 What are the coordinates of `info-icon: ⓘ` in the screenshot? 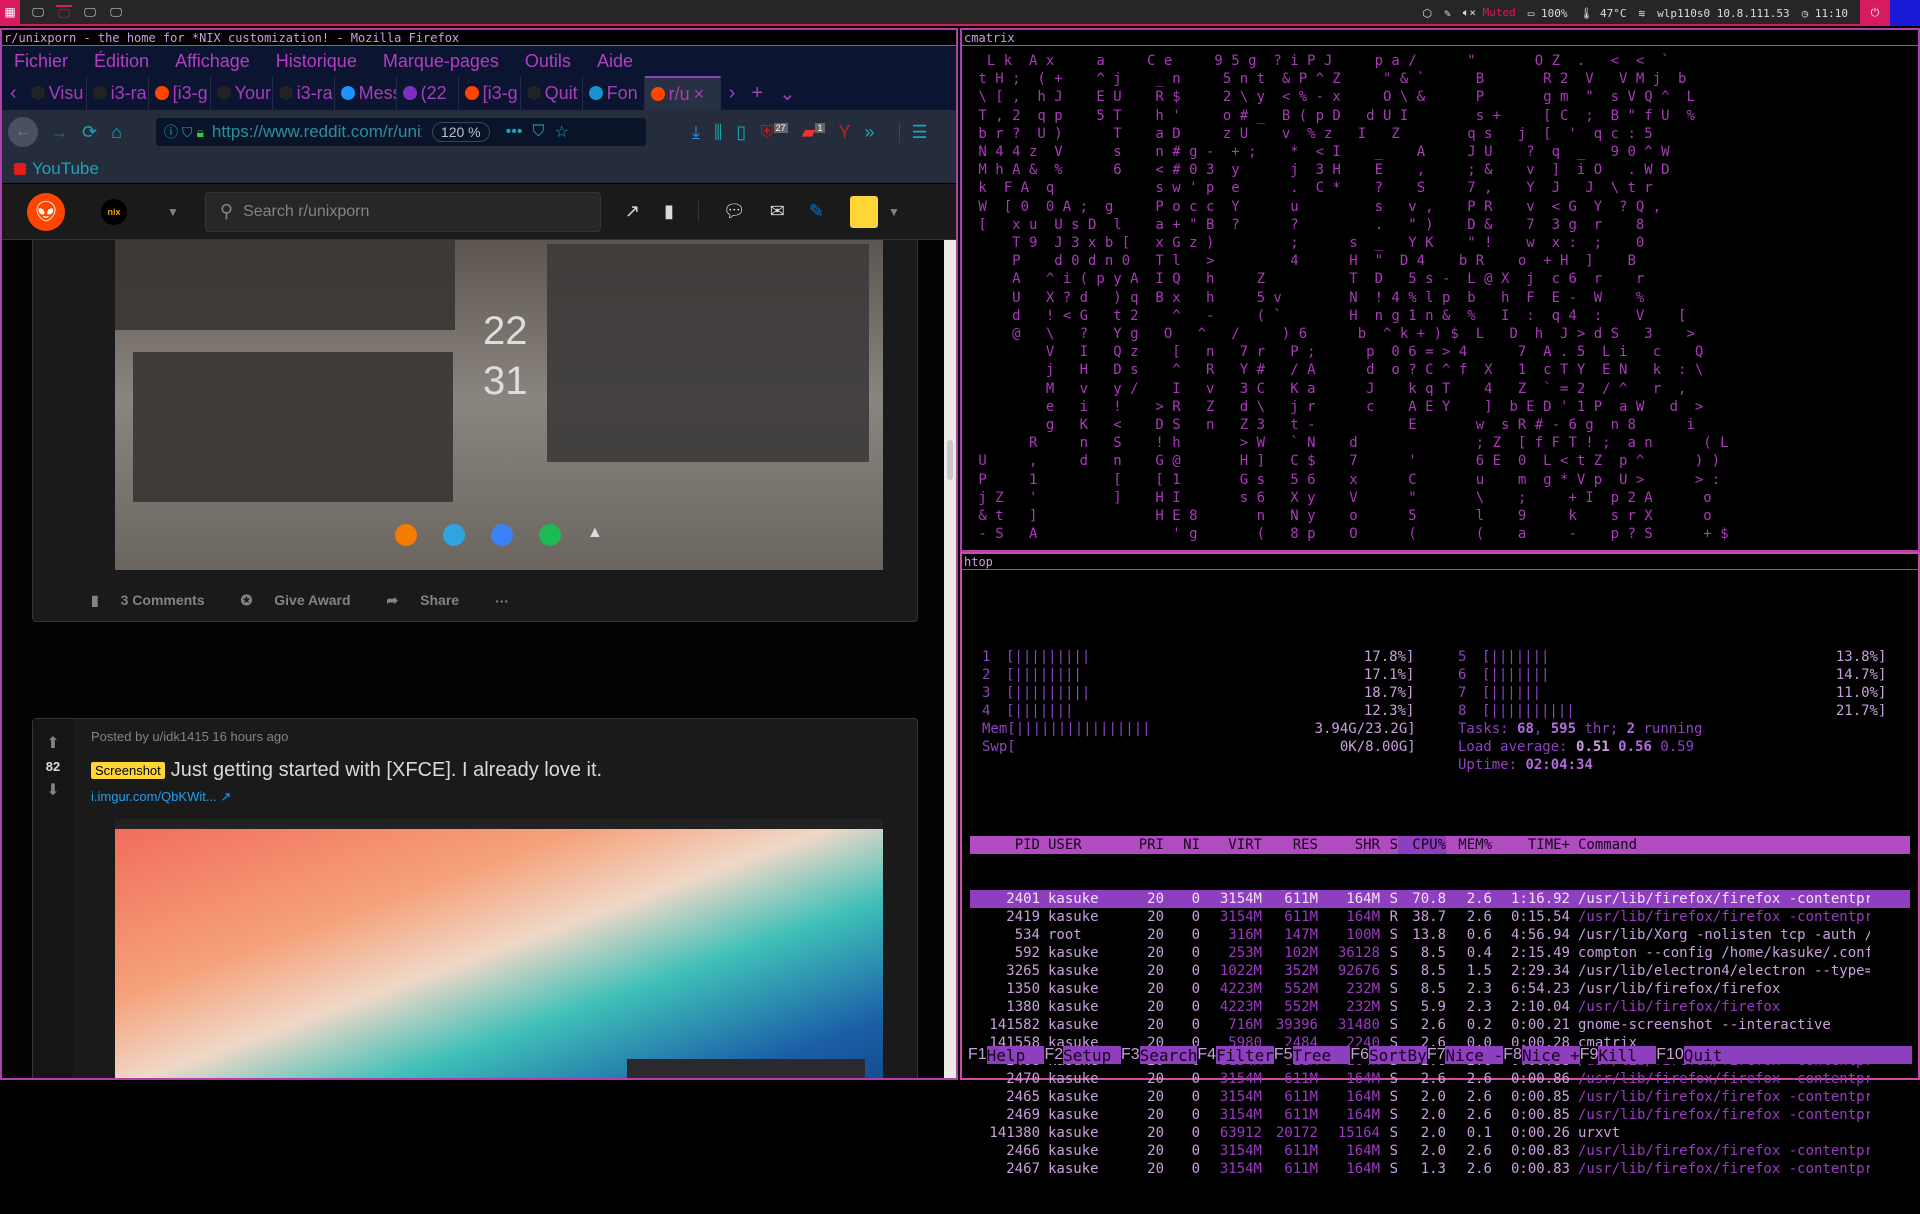 It's located at (171, 132).